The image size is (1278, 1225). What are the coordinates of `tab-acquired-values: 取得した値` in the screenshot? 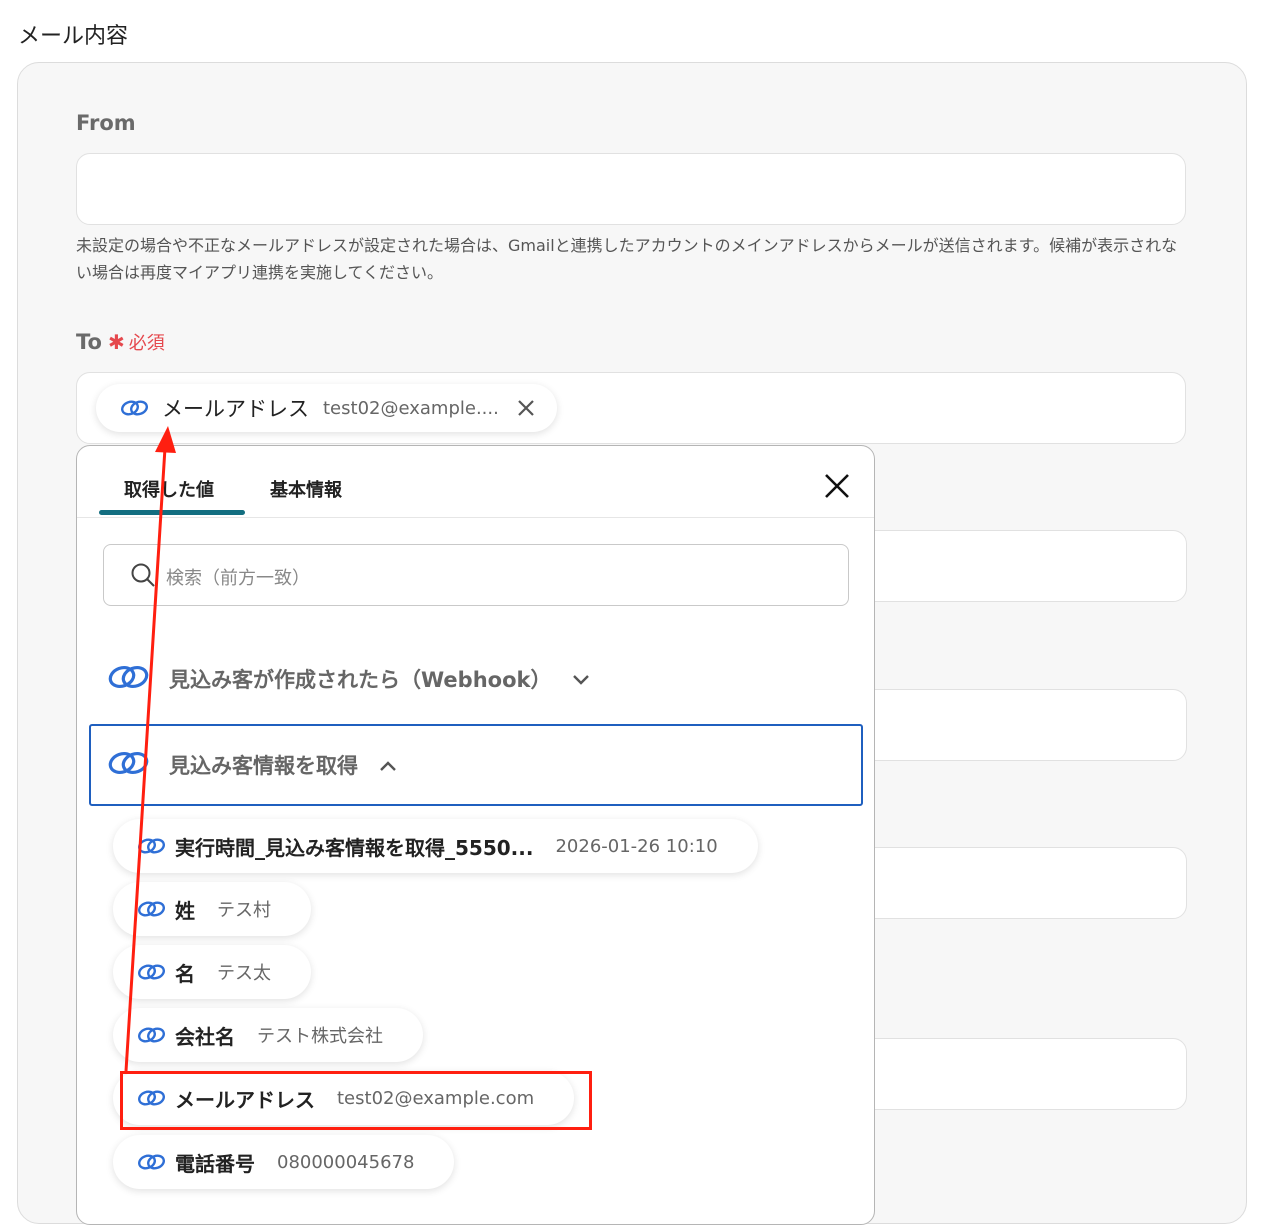 It's located at (169, 489).